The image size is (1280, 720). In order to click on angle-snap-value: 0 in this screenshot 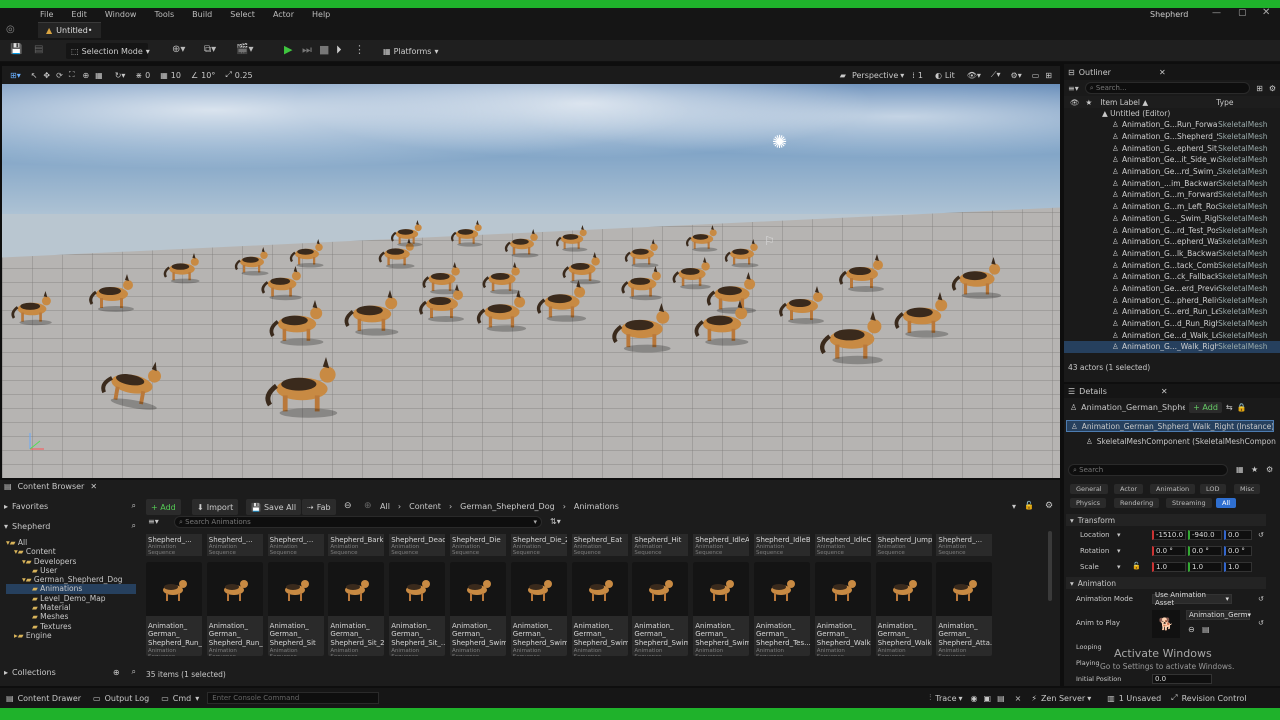, I will do `click(147, 75)`.